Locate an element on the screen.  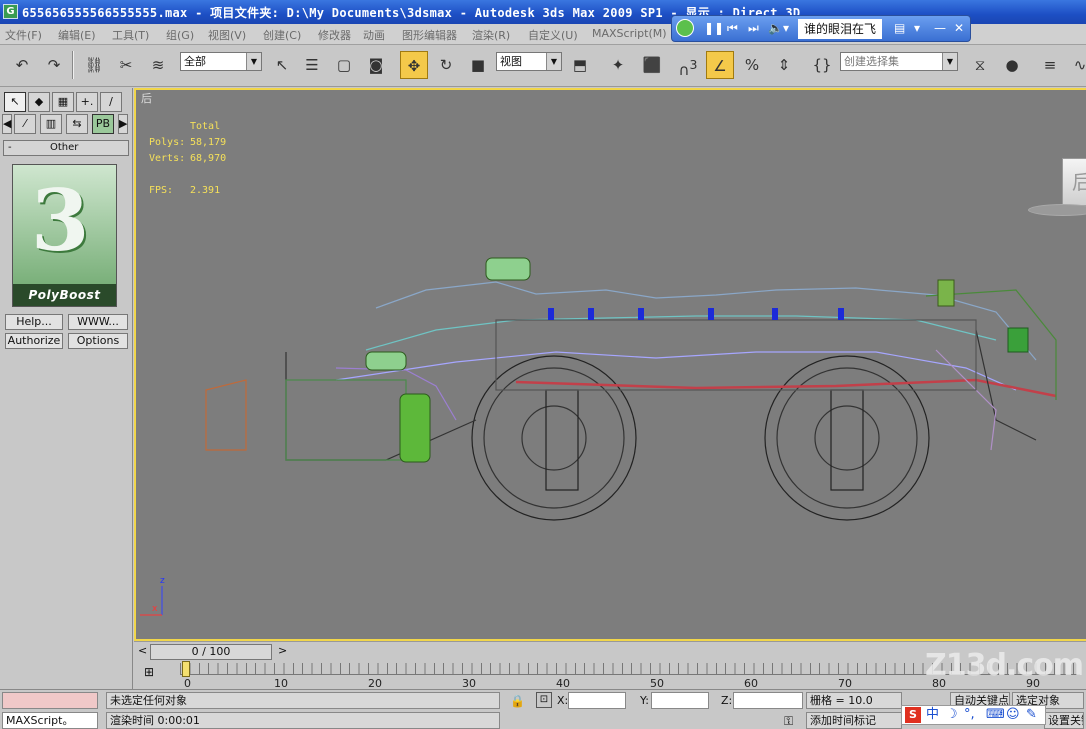
close-icon: ✕ is located at coordinates (959, 28).